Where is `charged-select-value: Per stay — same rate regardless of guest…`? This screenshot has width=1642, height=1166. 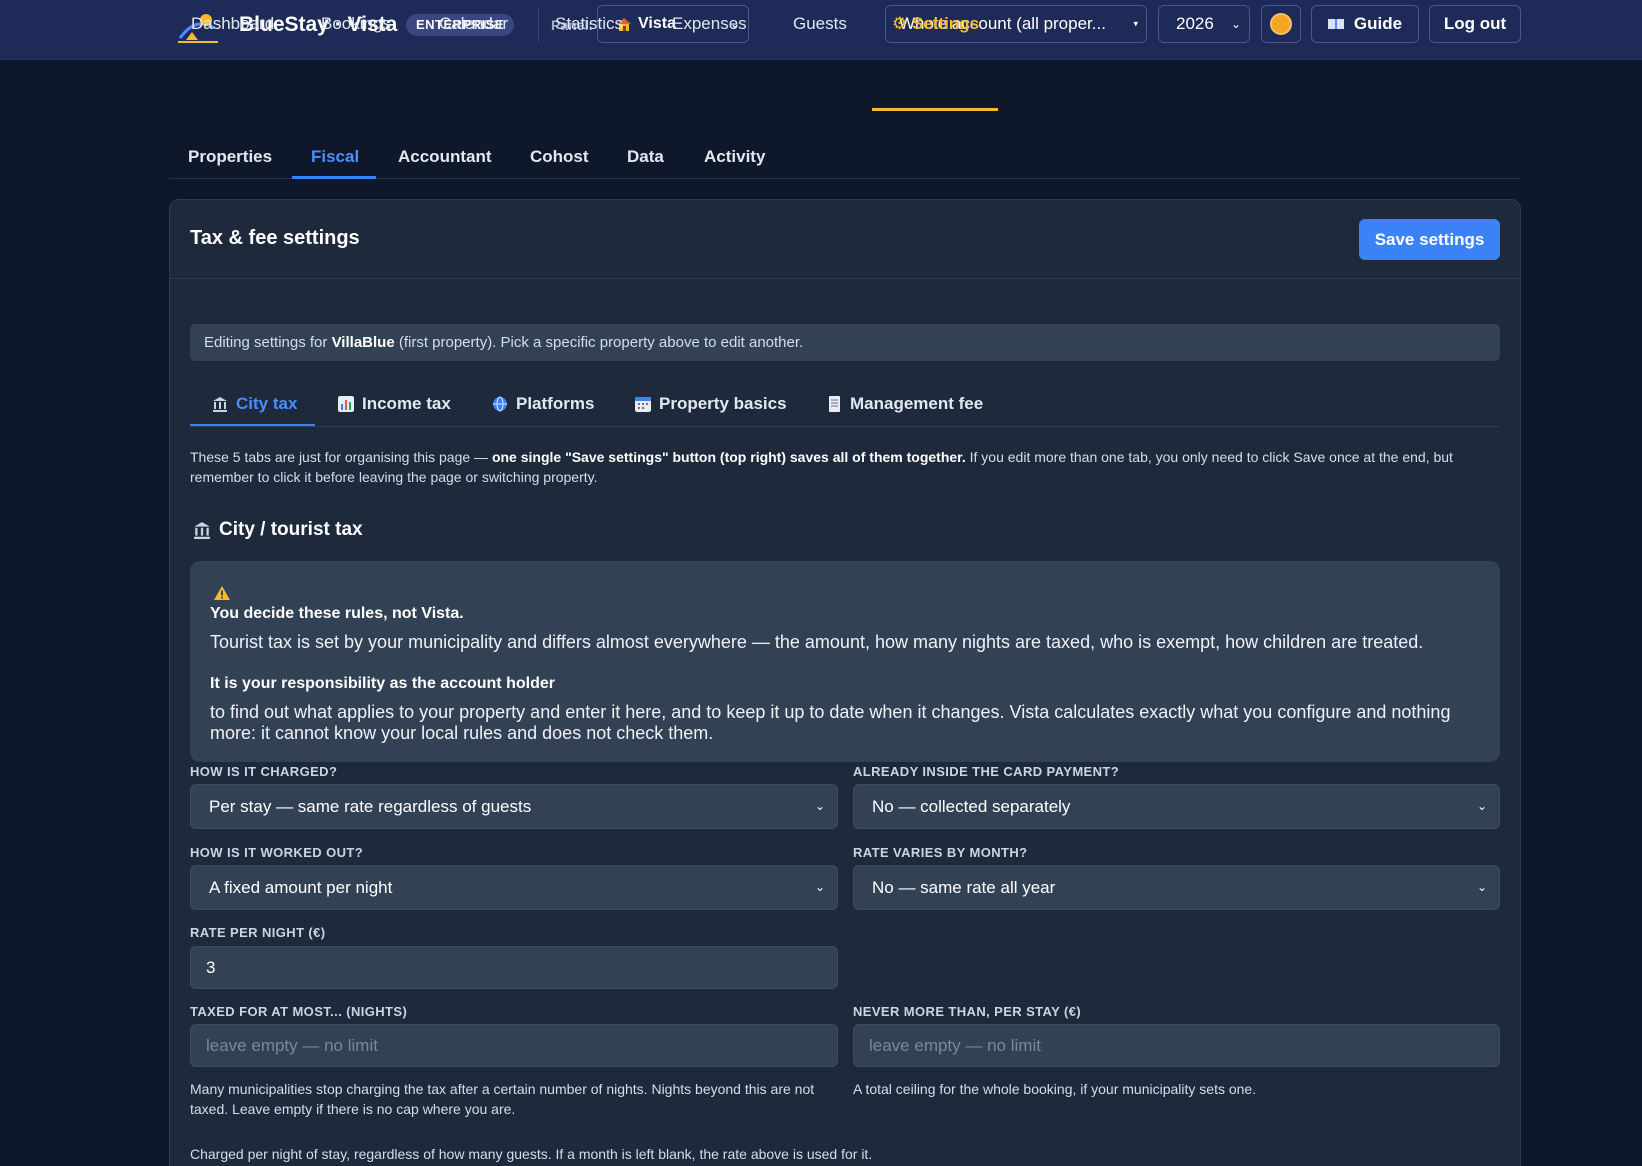
charged-select-value: Per stay — same rate regardless of guest… is located at coordinates (370, 806).